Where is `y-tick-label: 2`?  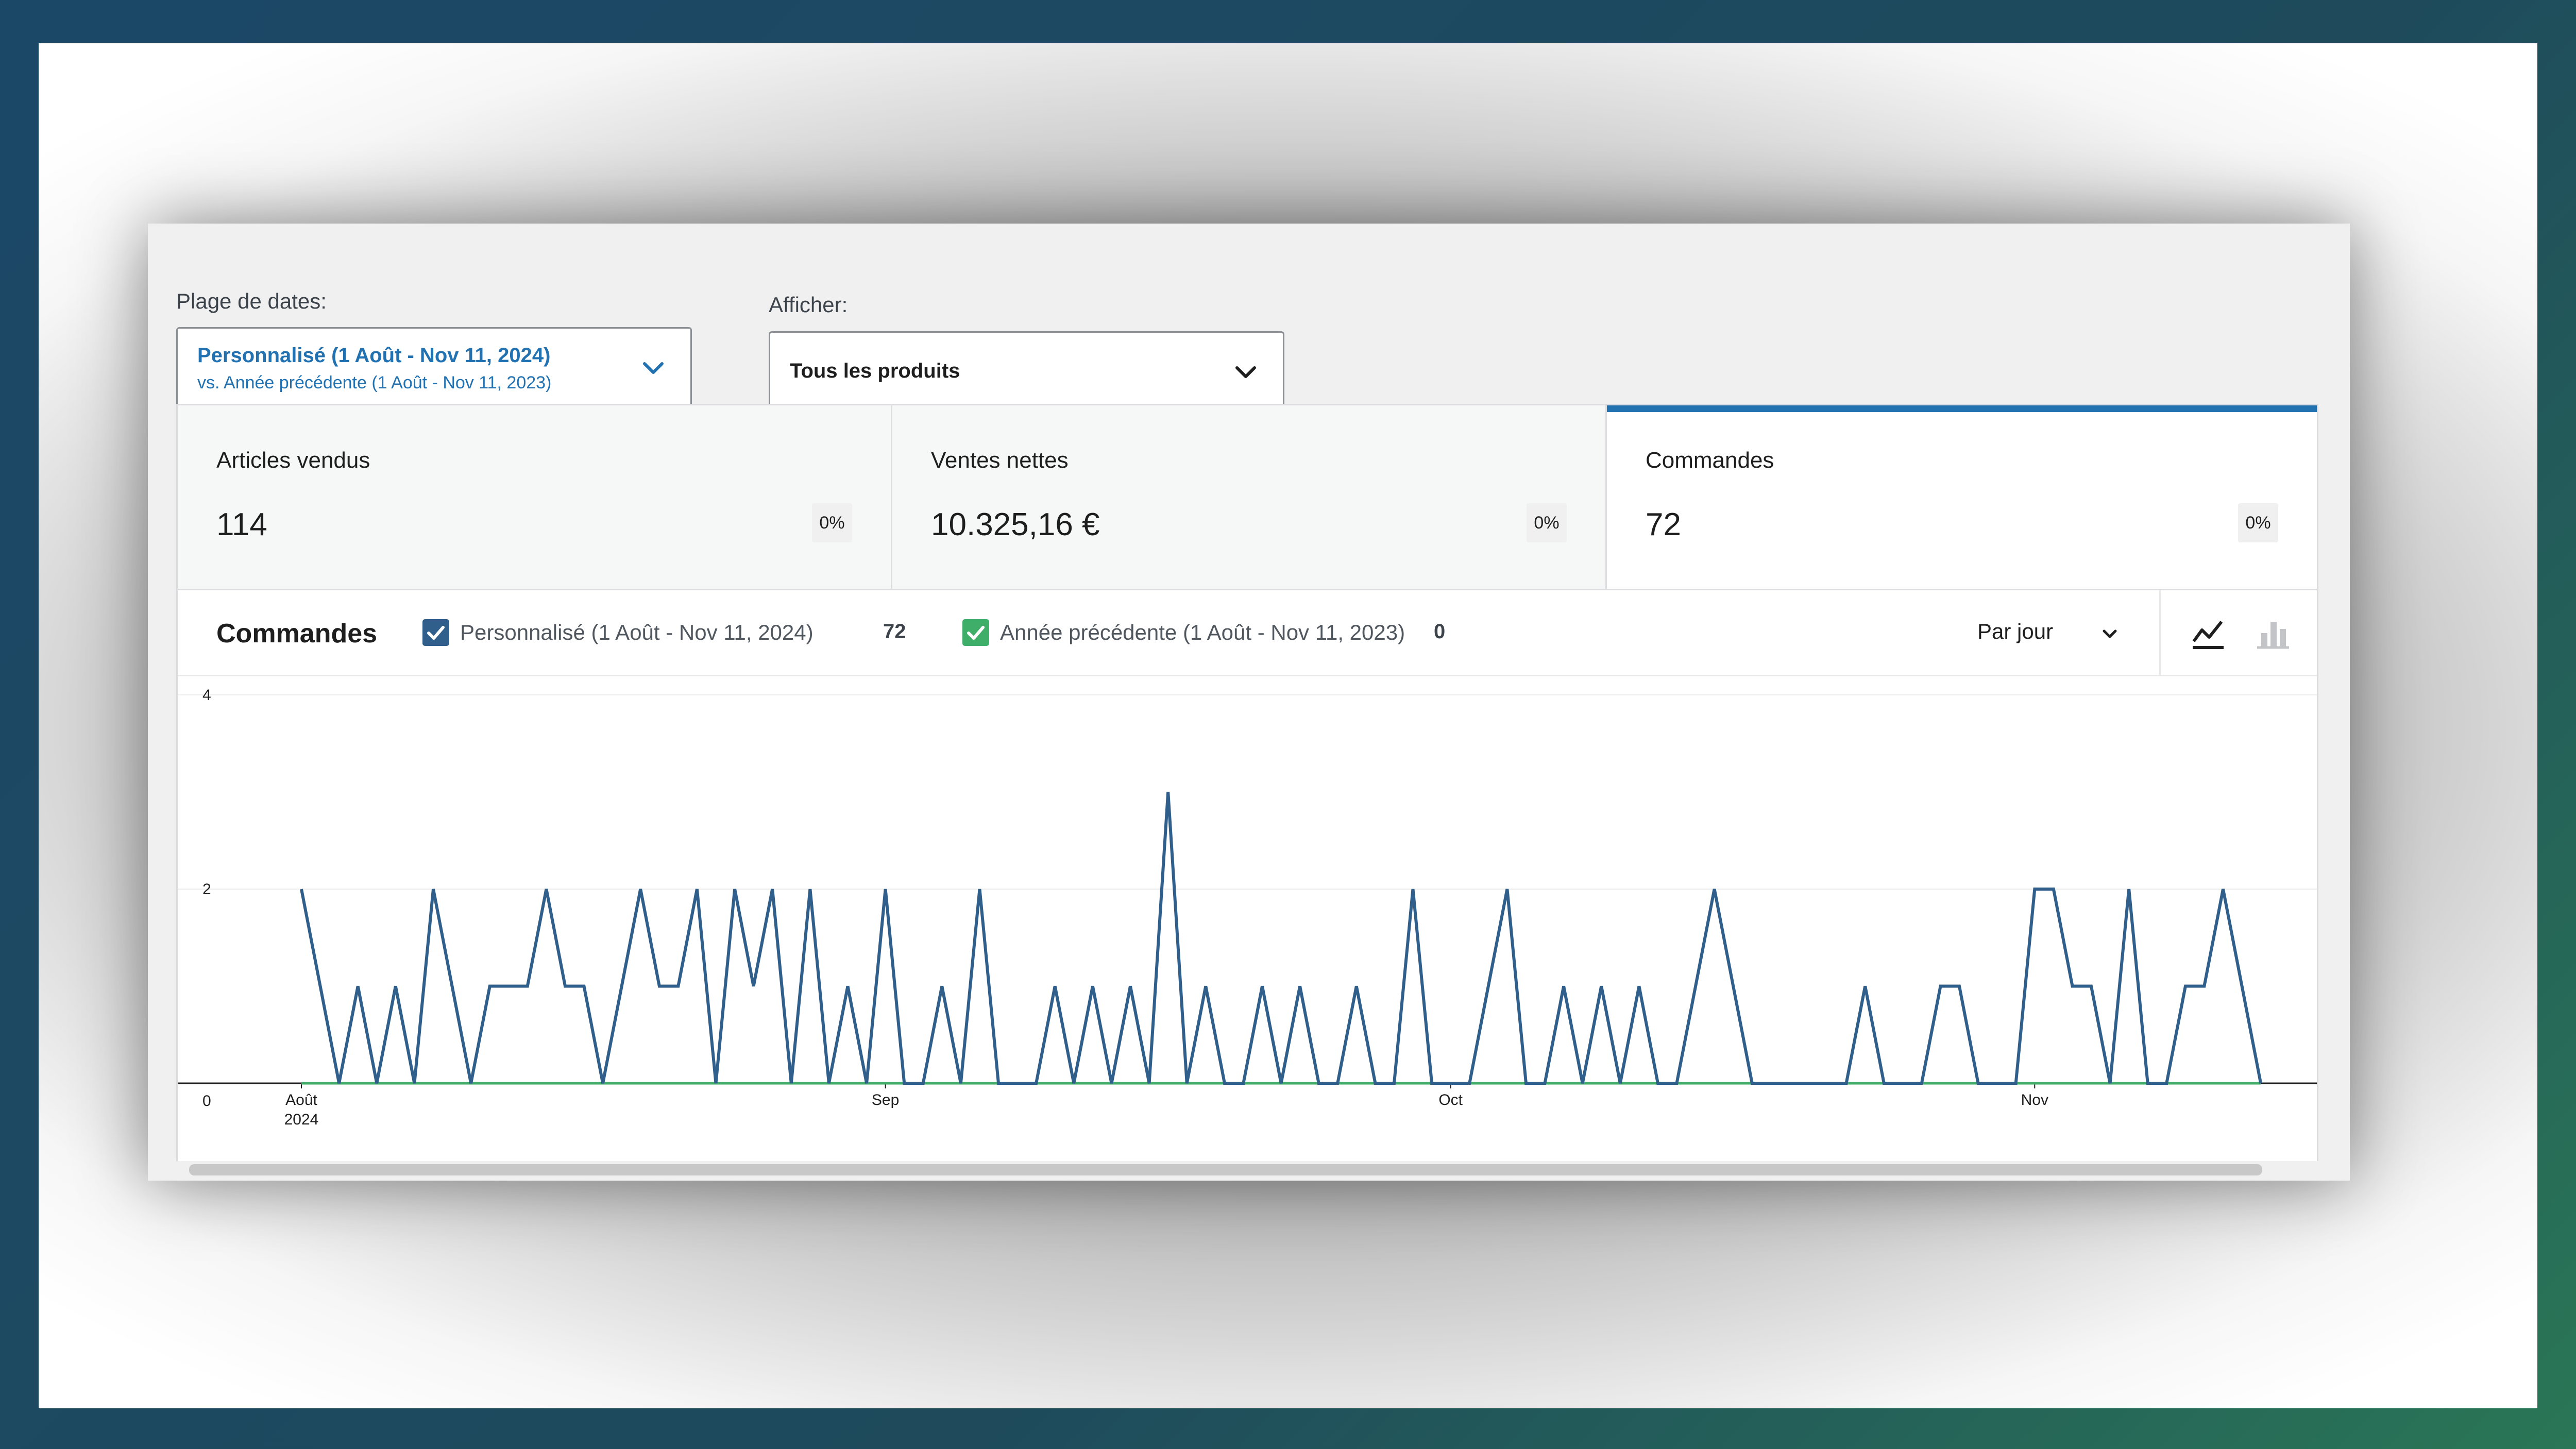 y-tick-label: 2 is located at coordinates (206, 890).